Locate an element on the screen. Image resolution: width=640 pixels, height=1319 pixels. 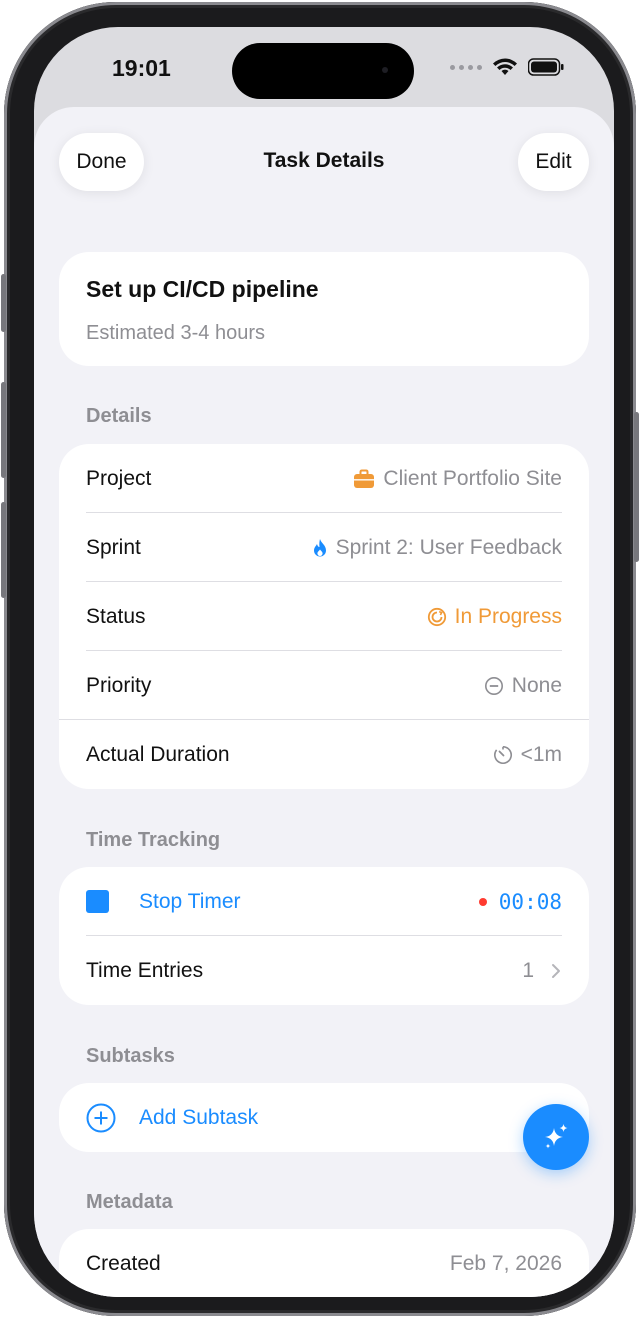
sprint-row: Sprint Sprint 2: User Feedback is located at coordinates (324, 547).